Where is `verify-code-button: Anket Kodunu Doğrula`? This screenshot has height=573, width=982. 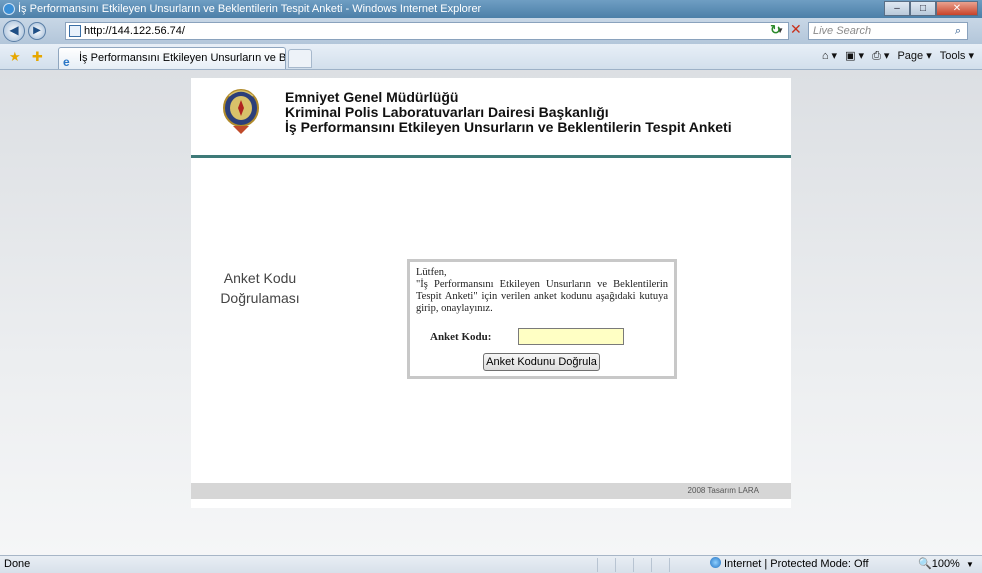
verify-code-button: Anket Kodunu Doğrula is located at coordinates (541, 362).